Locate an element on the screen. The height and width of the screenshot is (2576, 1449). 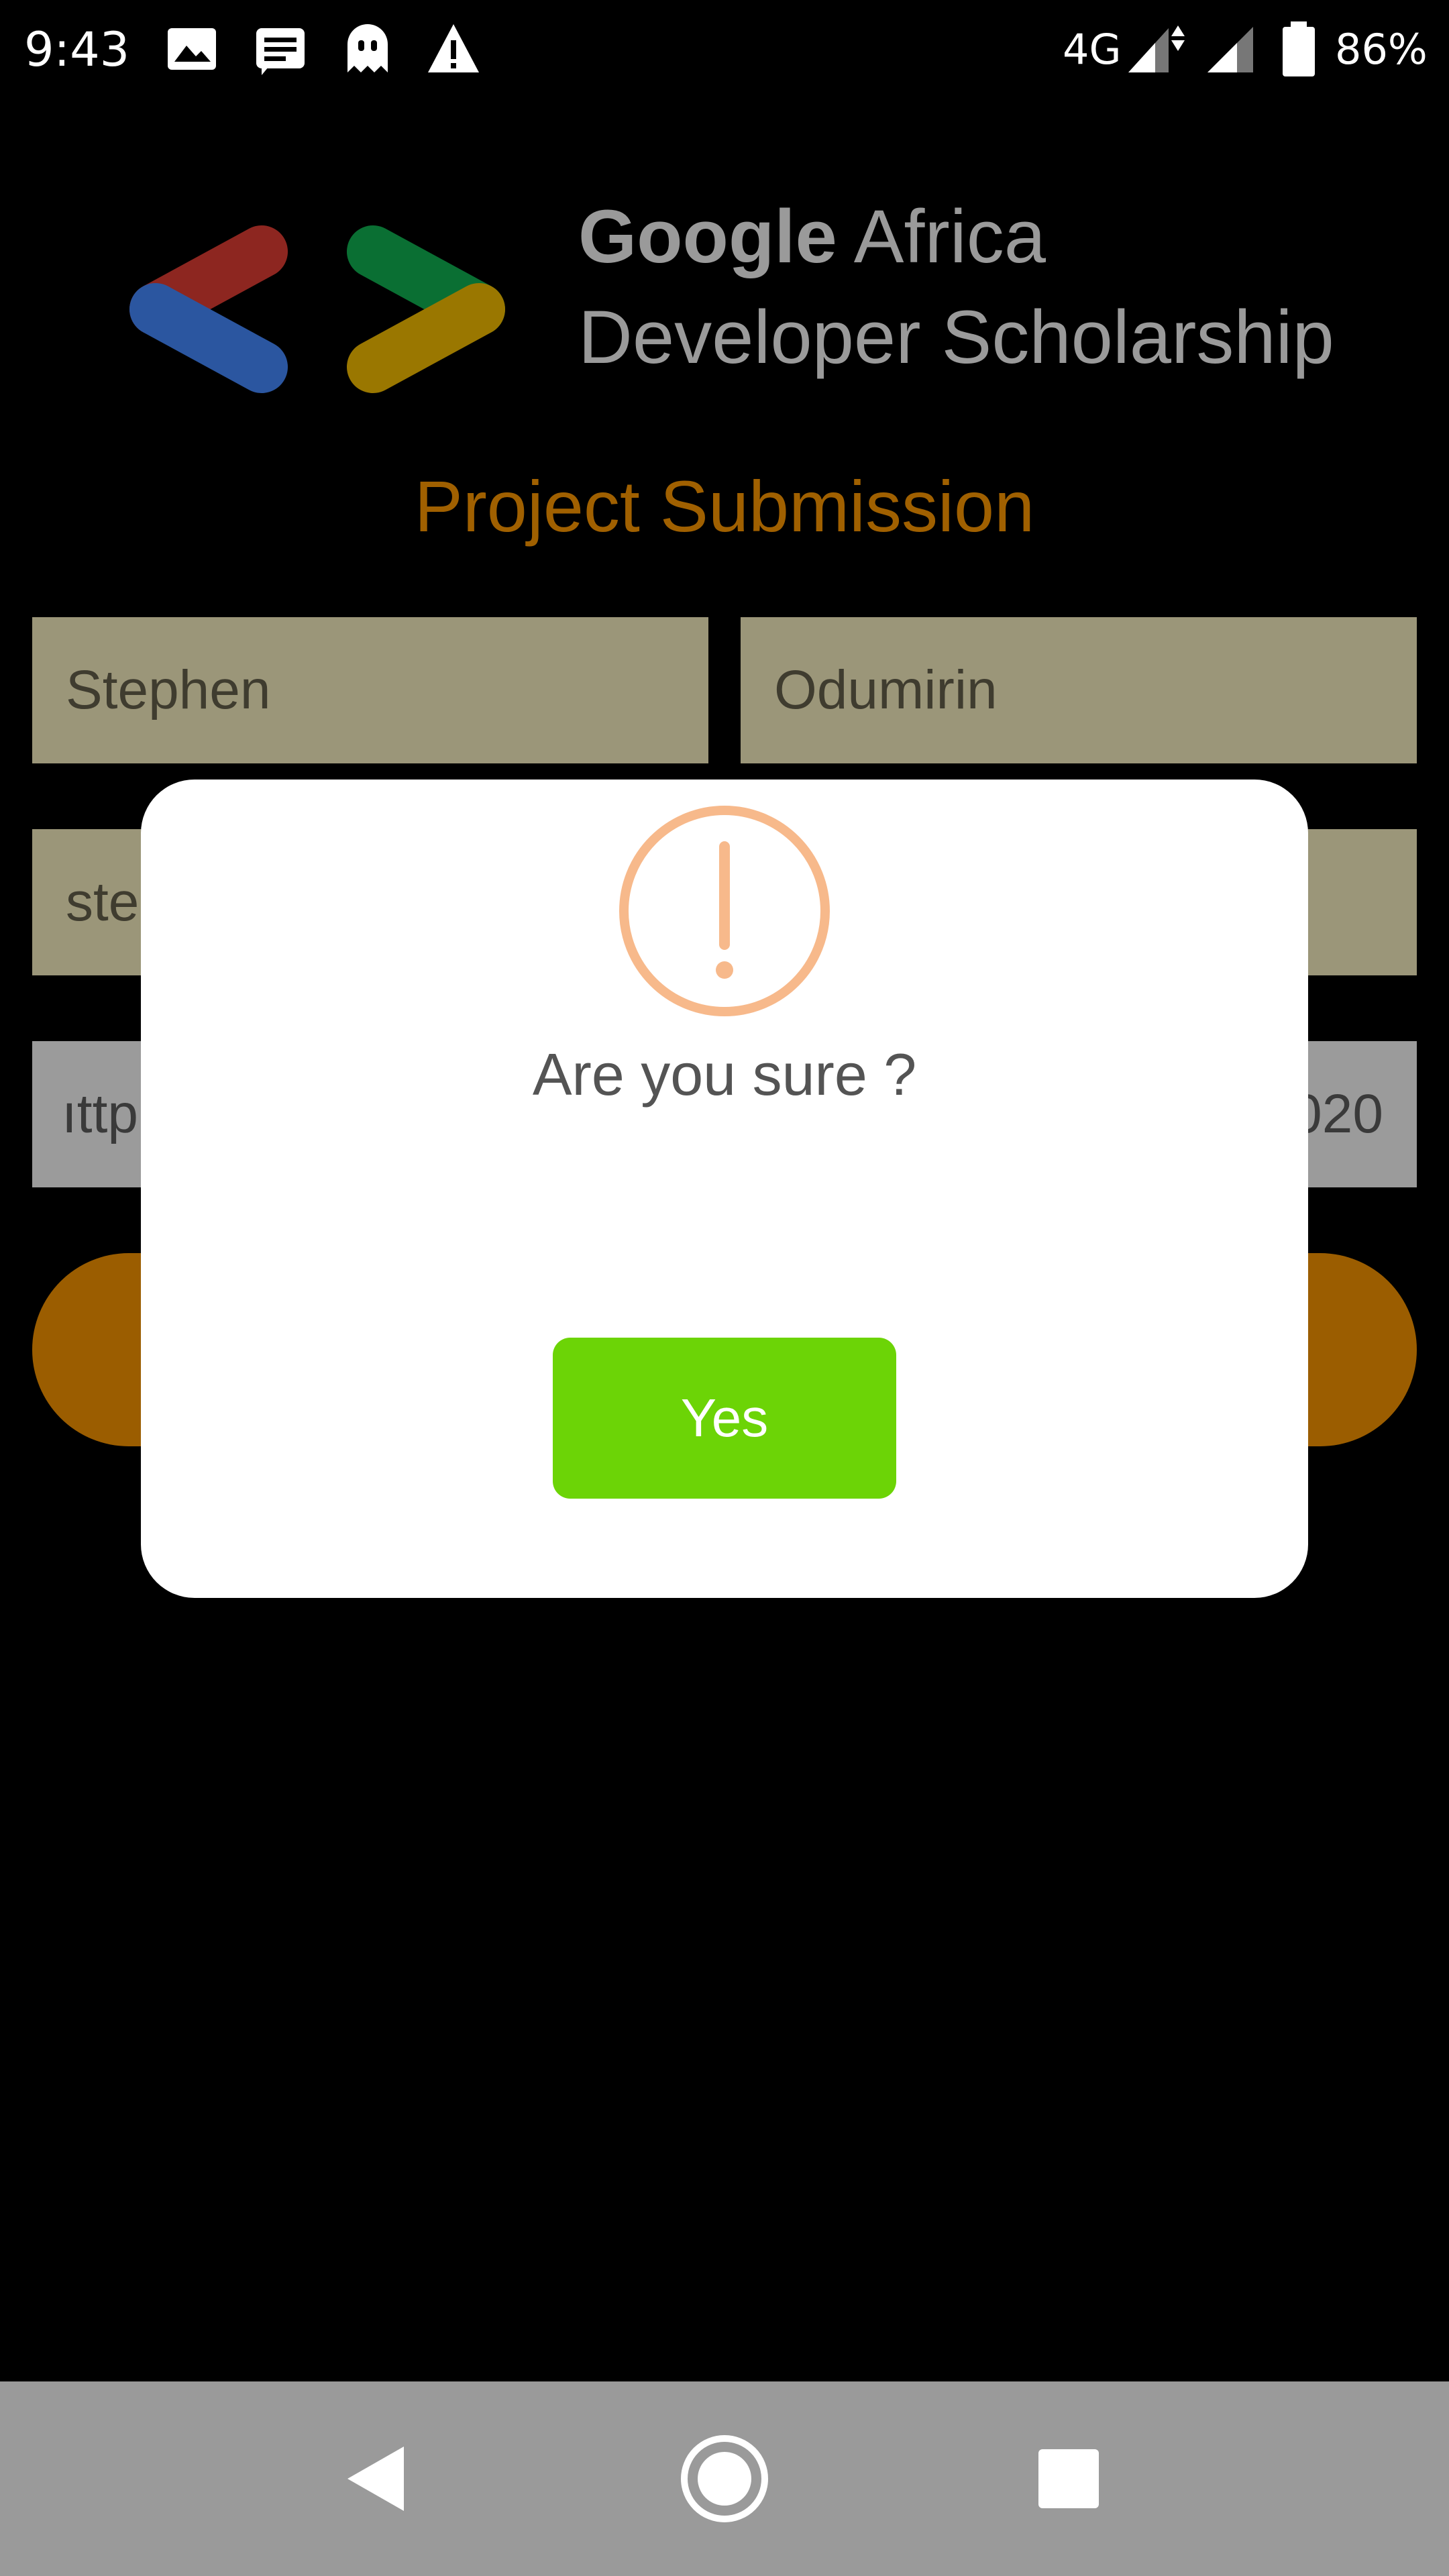
dialog-message: Are you sure ? is located at coordinates (724, 1074).